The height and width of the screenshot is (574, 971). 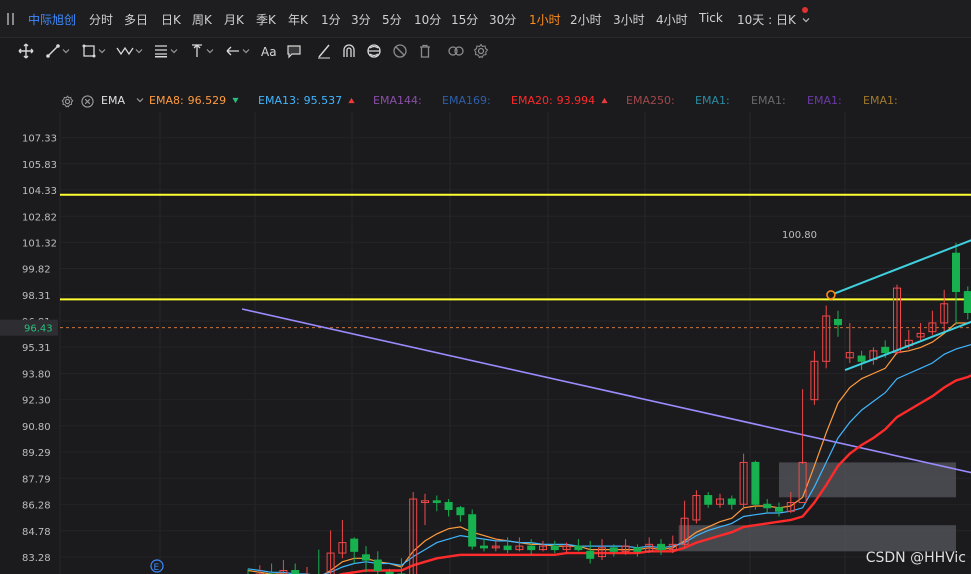 I want to click on legend-item-1: EMA13: 95.537, so click(x=306, y=100).